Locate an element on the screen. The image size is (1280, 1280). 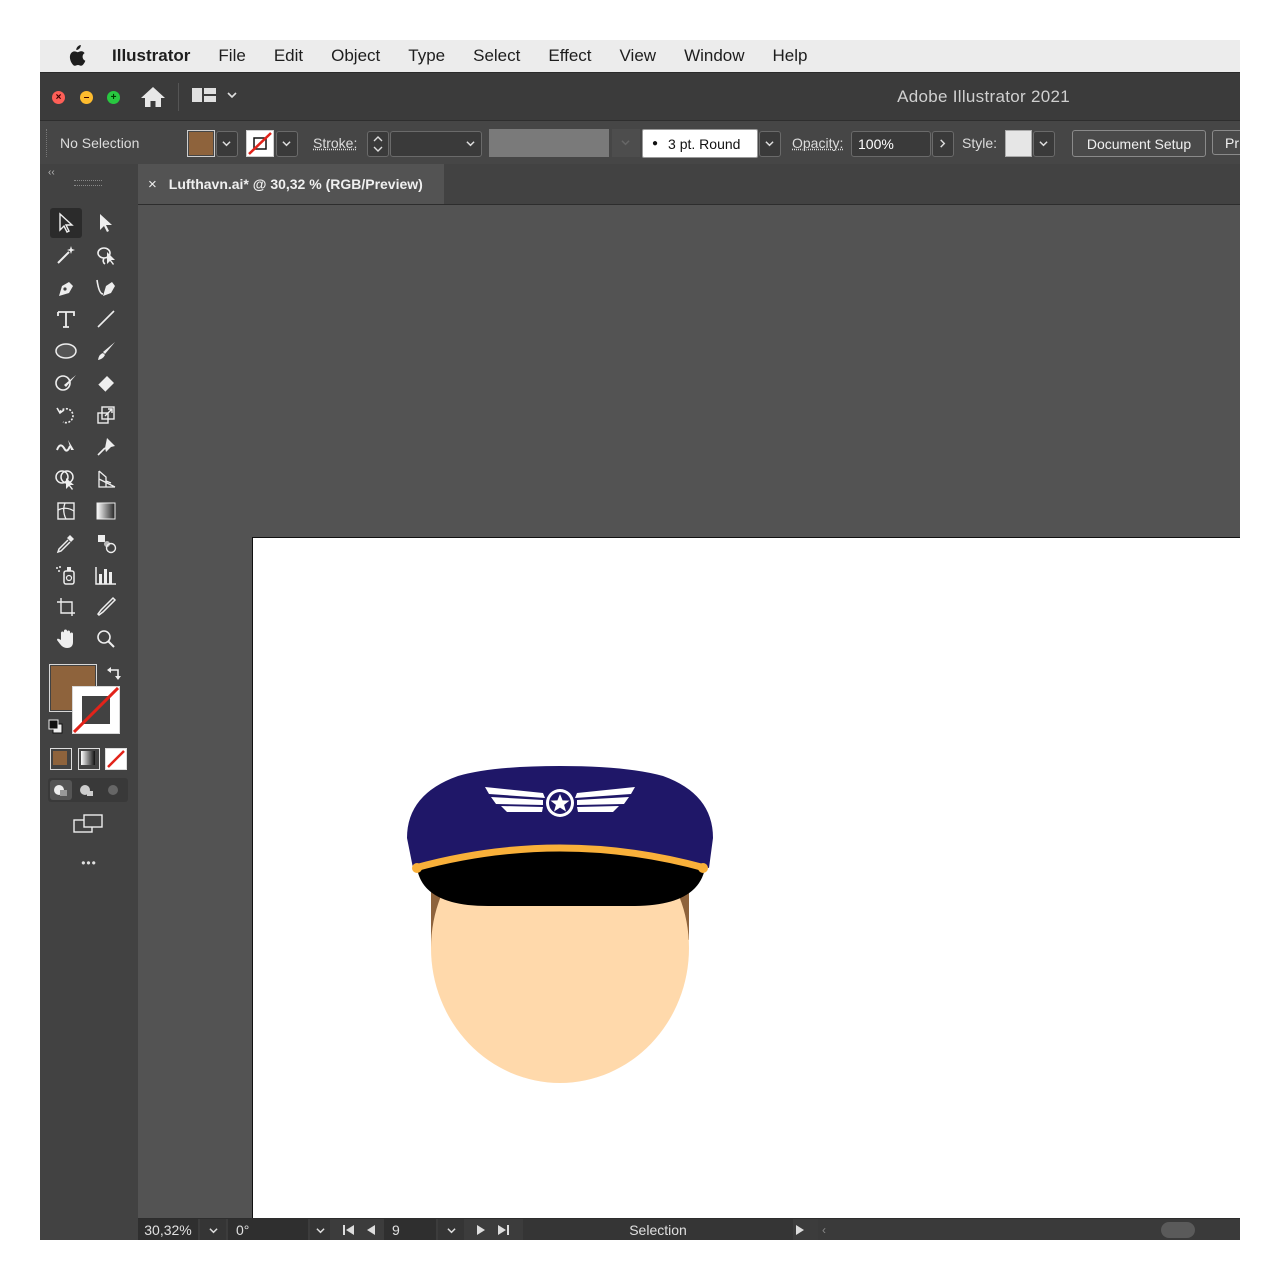
rotation-dropdown is located at coordinates (320, 1229).